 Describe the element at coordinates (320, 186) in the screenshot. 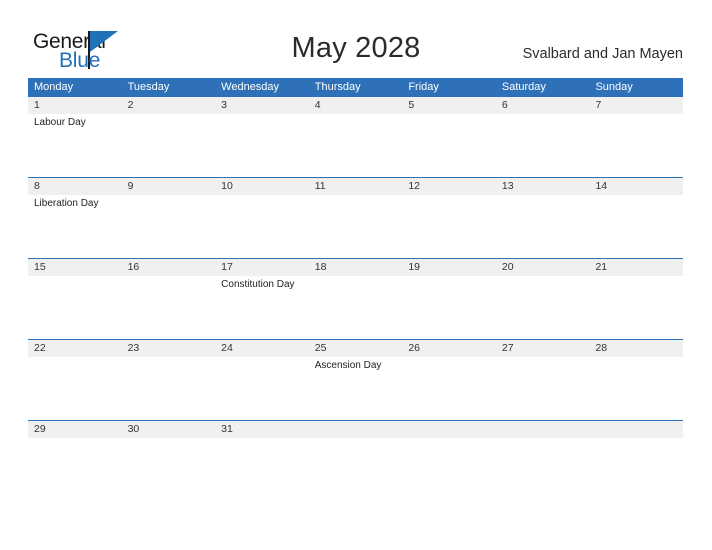

I see `day-number: 11` at that location.